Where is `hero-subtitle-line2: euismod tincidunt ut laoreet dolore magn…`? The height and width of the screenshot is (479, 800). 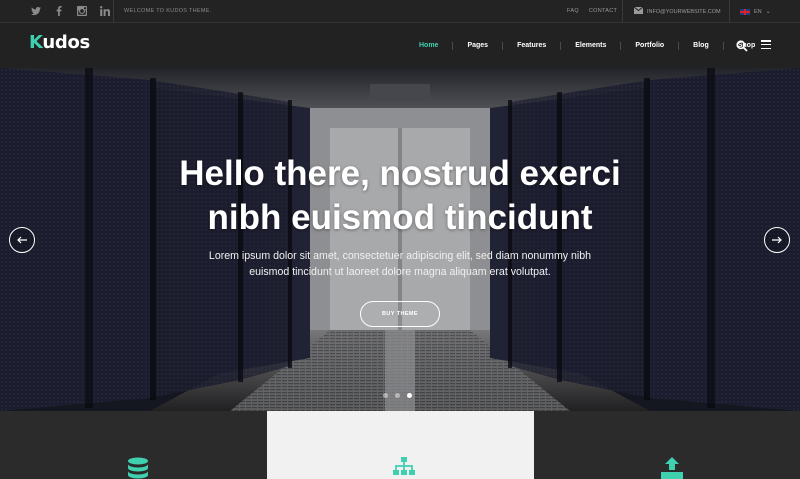
hero-subtitle-line2: euismod tincidunt ut laoreet dolore magn… is located at coordinates (400, 272).